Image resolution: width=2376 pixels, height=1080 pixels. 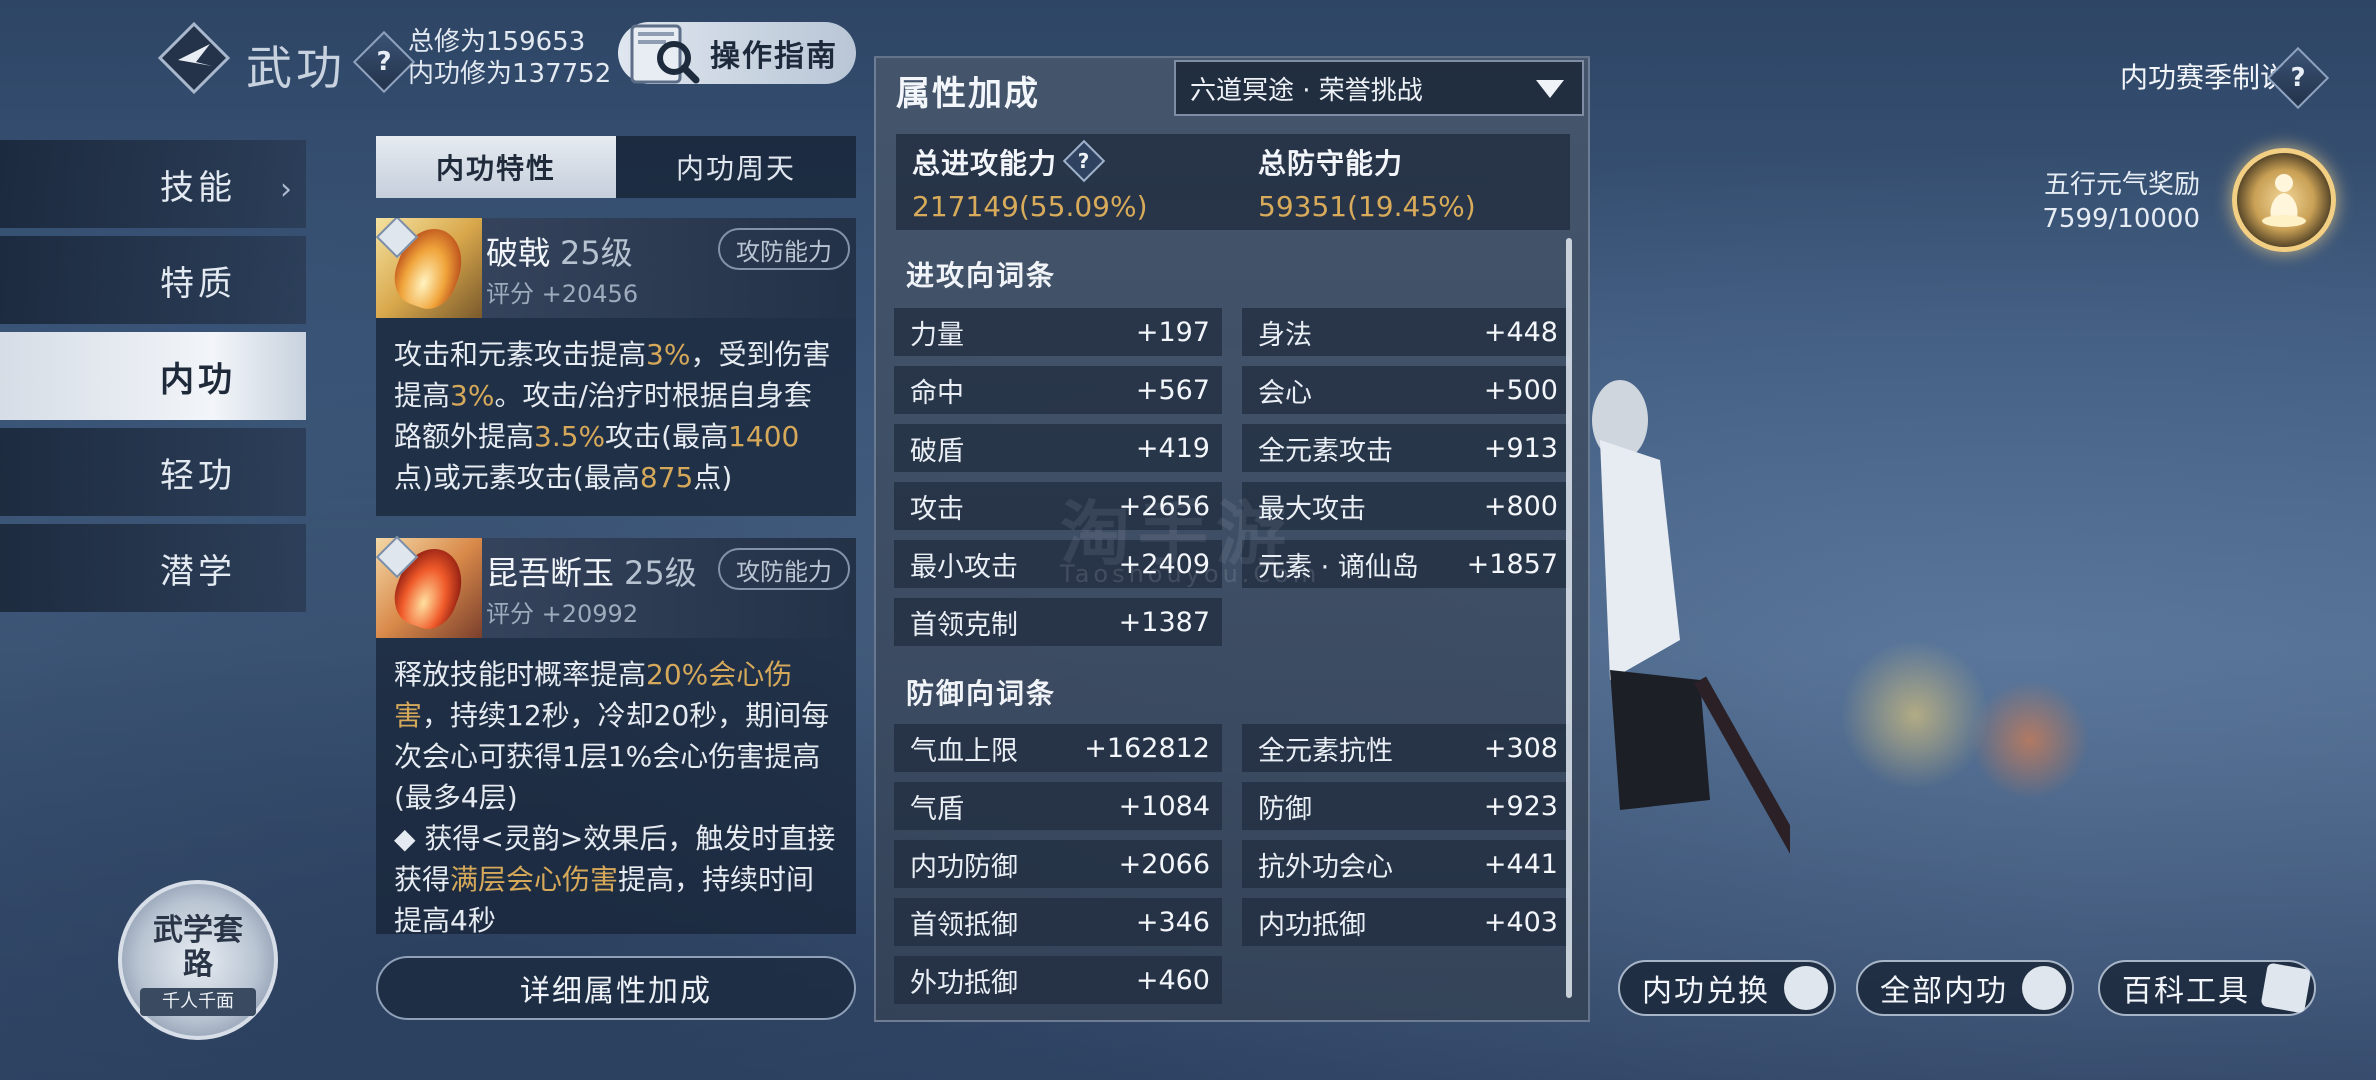 What do you see at coordinates (1058, 390) in the screenshot?
I see `stat-row: 命中 +567` at bounding box center [1058, 390].